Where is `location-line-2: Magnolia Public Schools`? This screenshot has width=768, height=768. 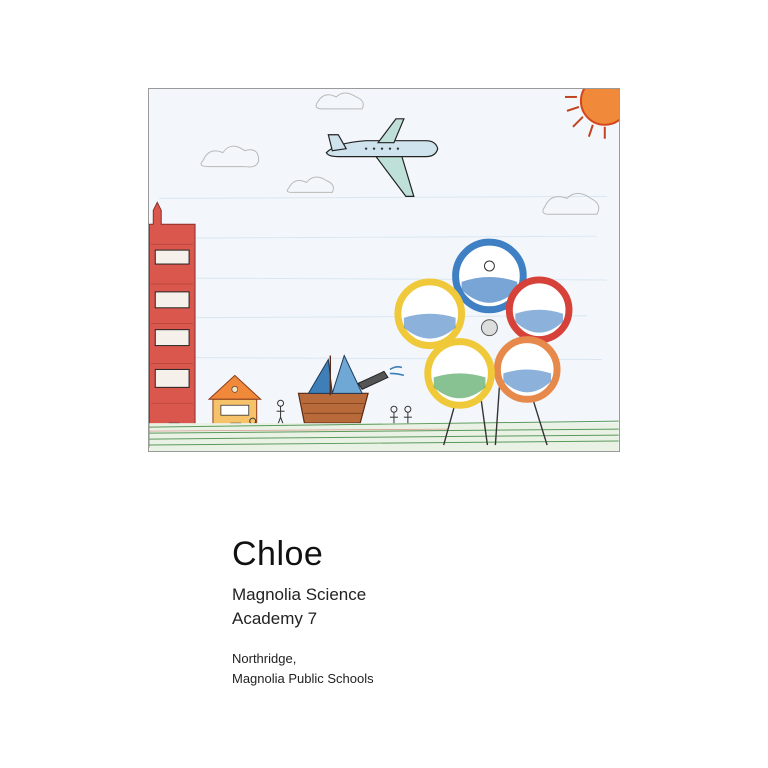
location-line-2: Magnolia Public Schools is located at coordinates (303, 678).